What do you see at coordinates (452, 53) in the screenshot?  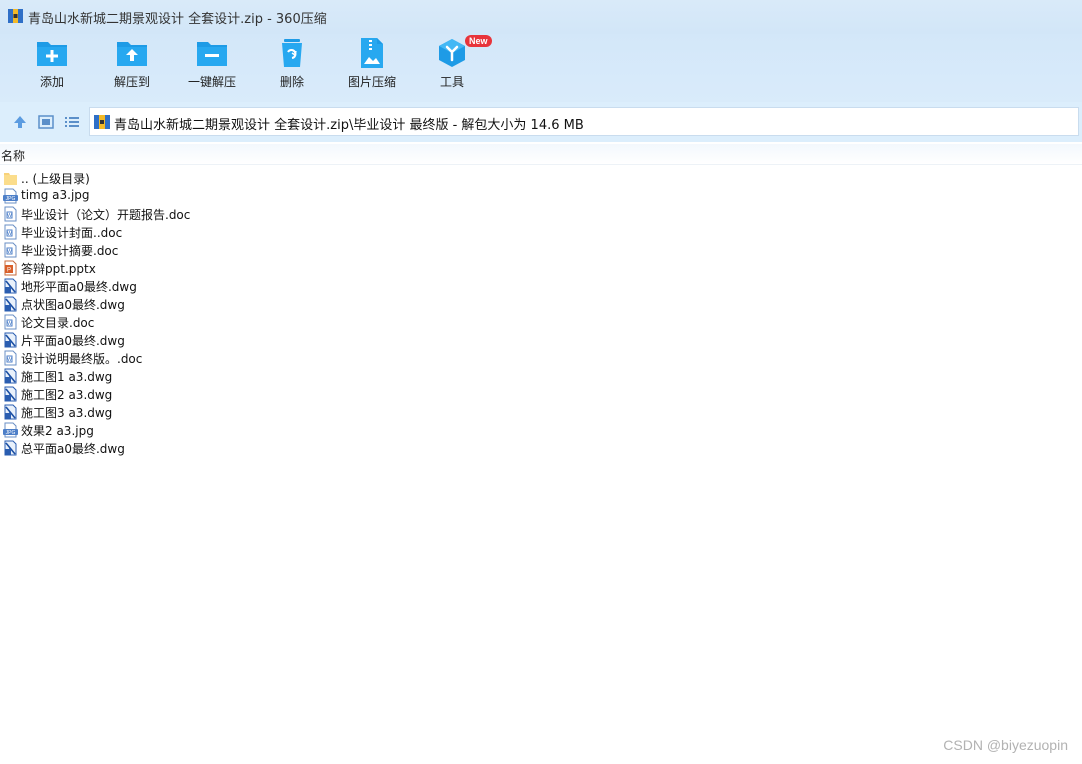 I see `tools-cube-icon` at bounding box center [452, 53].